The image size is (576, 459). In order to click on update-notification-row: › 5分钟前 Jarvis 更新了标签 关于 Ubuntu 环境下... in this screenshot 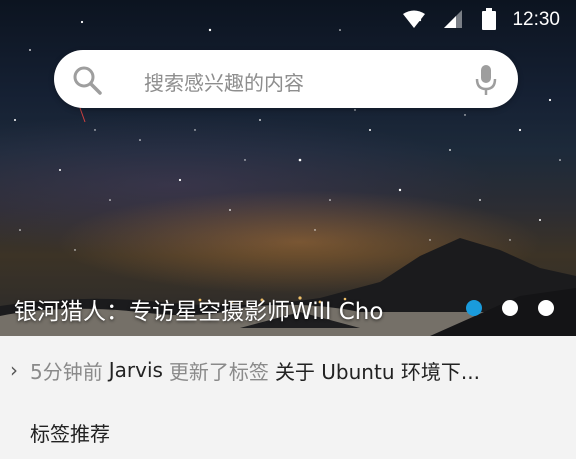, I will do `click(288, 370)`.